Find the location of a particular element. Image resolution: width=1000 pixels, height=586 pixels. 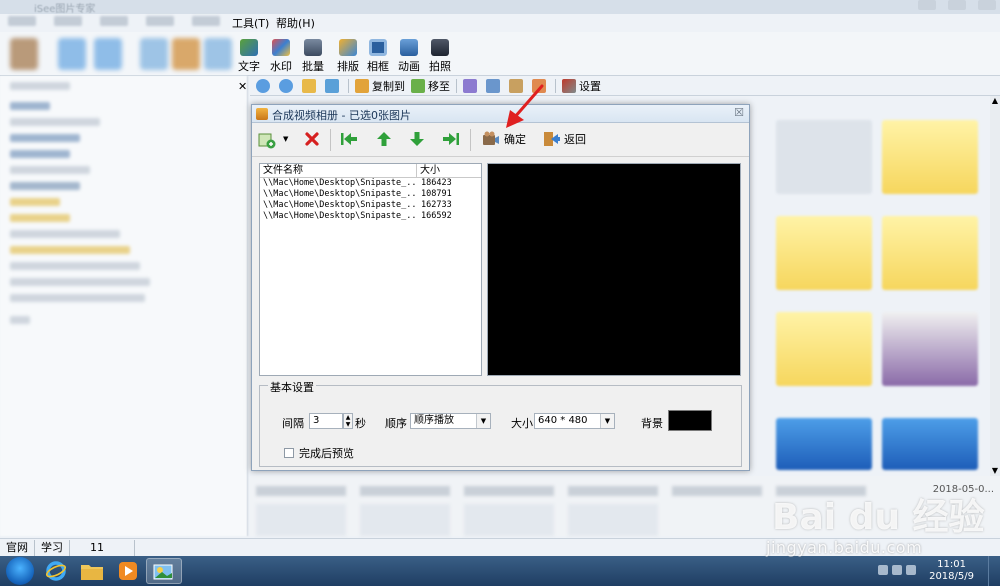

toolbar-layout-button: 排版 is located at coordinates (348, 55).